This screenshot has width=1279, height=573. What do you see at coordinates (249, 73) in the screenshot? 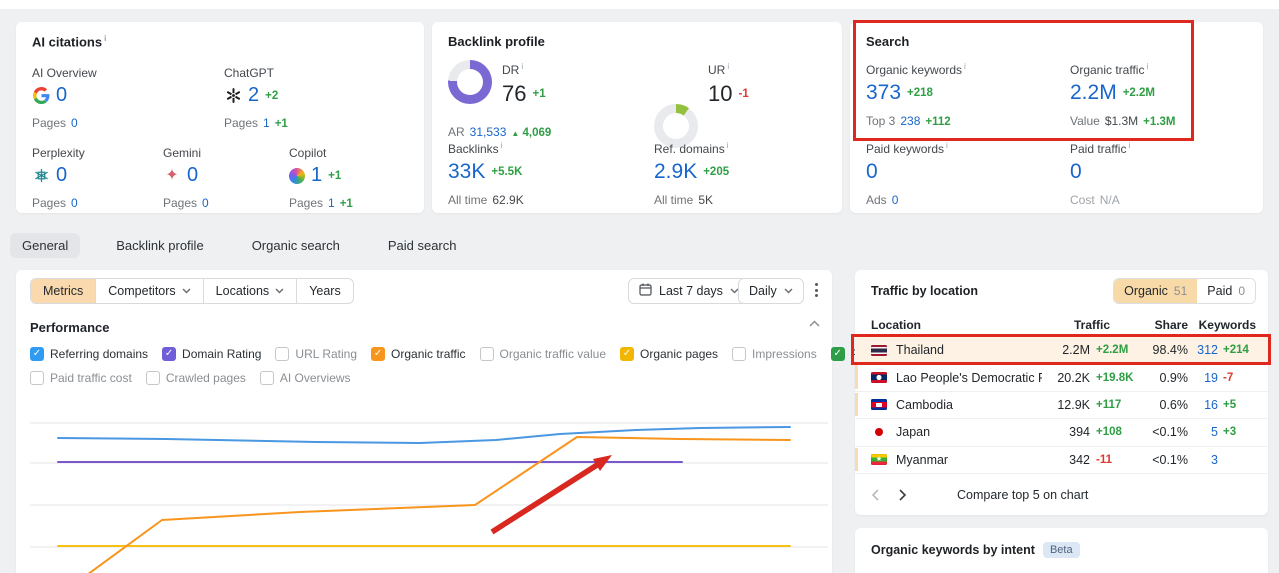
I see `chatgpt-label: ChatGPT` at bounding box center [249, 73].